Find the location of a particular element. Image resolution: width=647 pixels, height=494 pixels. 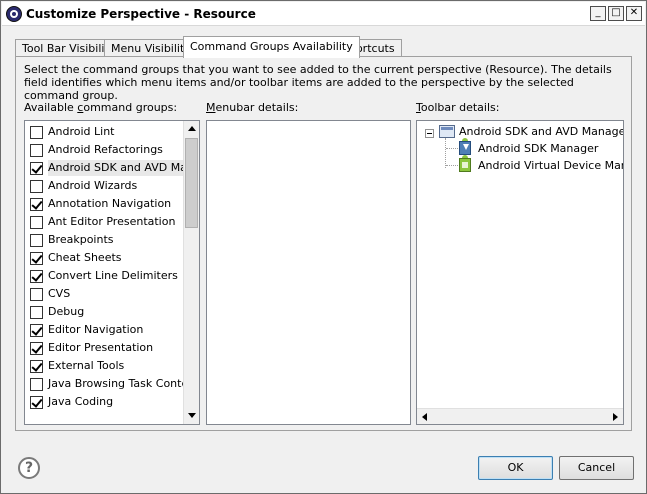

command-group-row: Android Refactorings is located at coordinates (106, 150).